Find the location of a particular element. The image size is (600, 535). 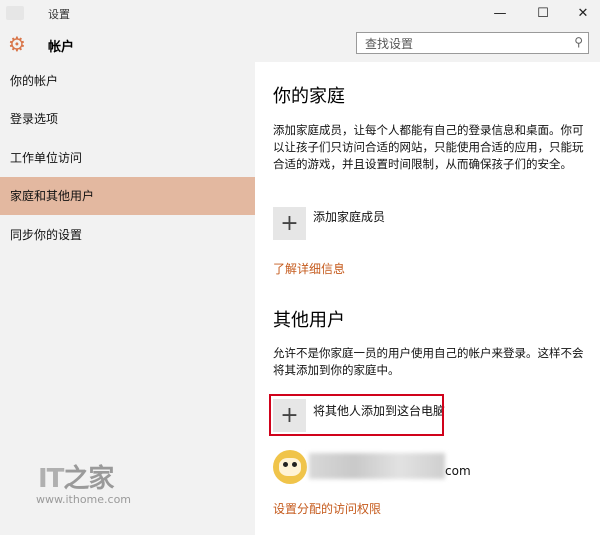

minimize-icon: — is located at coordinates (500, 13).